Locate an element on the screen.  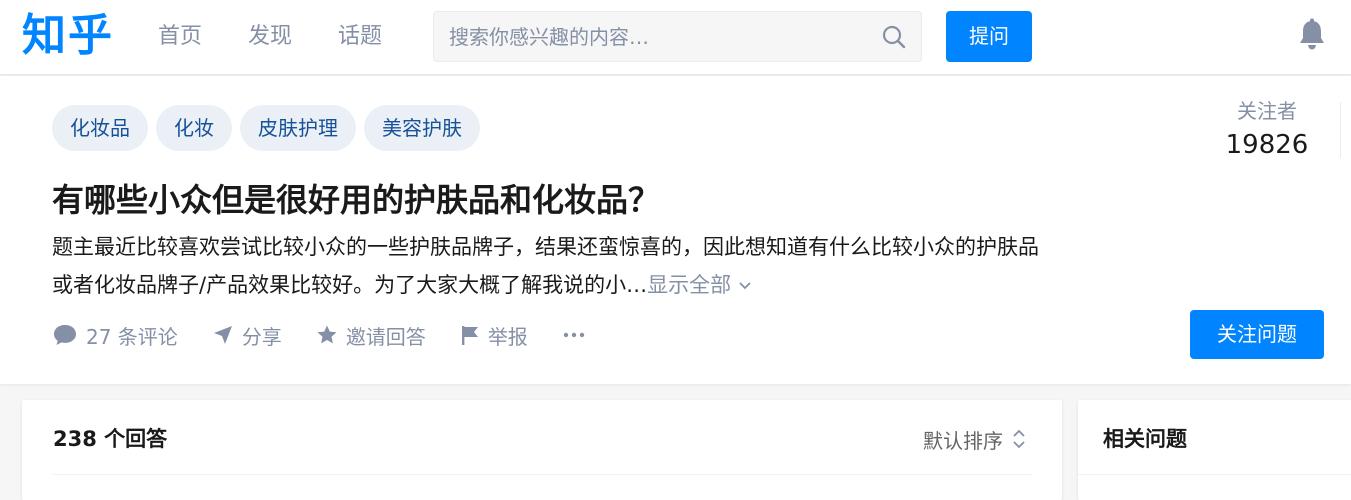
comments-button: 27 条评论 is located at coordinates (115, 335).